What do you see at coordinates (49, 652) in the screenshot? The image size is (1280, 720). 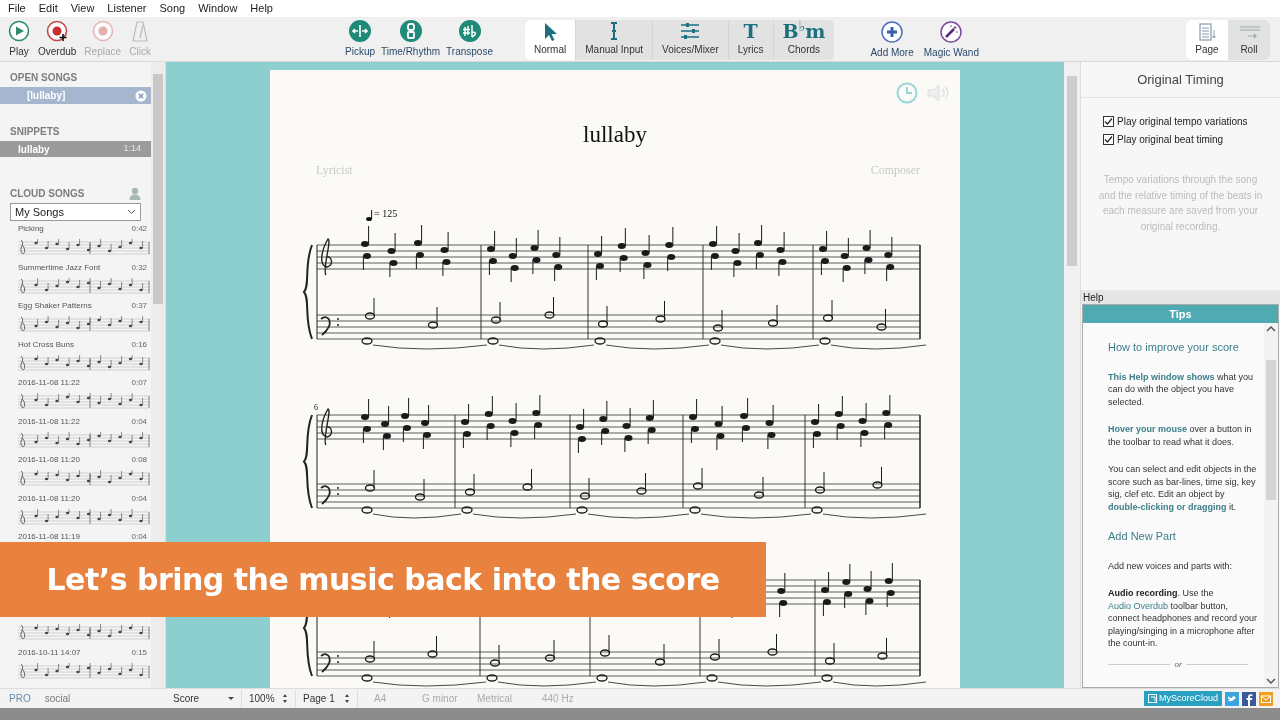 I see `song-title: 2016-10-11 14:07` at bounding box center [49, 652].